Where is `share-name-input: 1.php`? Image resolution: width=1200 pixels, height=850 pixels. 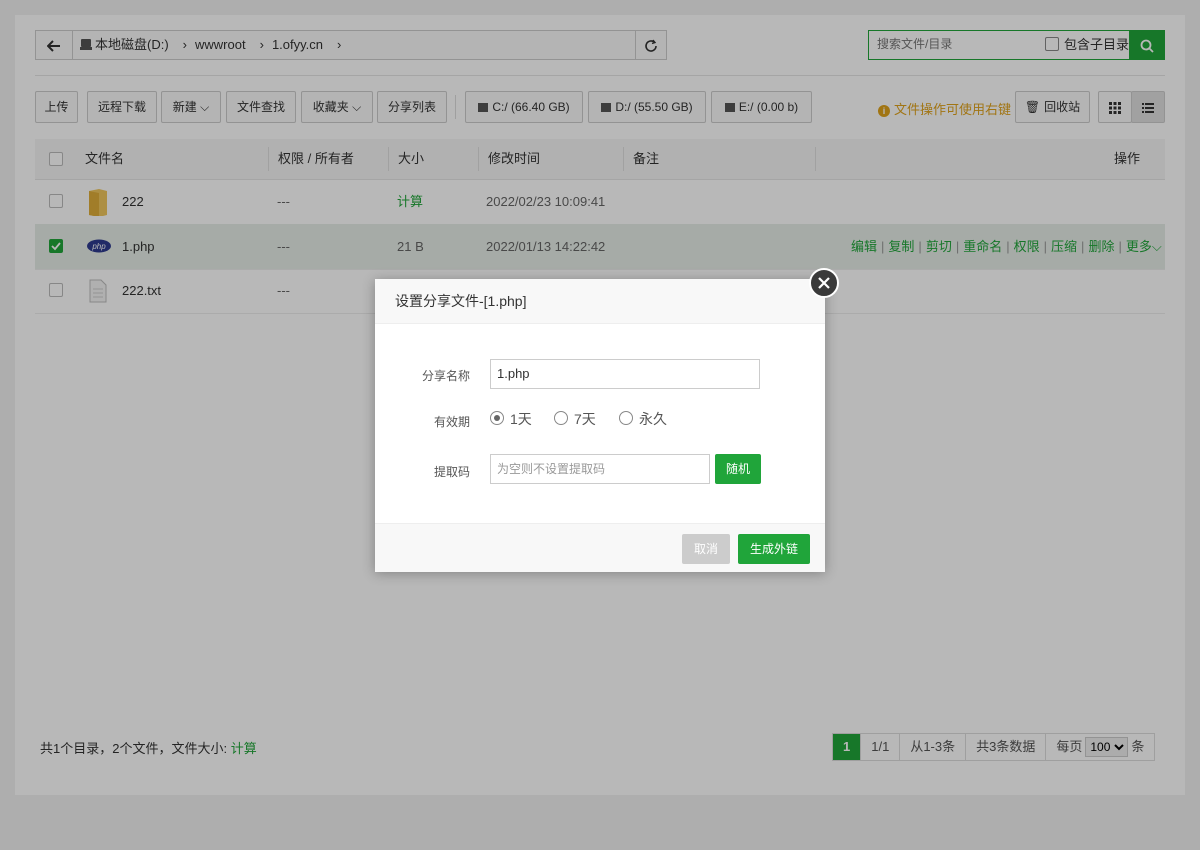
share-name-input: 1.php is located at coordinates (625, 374).